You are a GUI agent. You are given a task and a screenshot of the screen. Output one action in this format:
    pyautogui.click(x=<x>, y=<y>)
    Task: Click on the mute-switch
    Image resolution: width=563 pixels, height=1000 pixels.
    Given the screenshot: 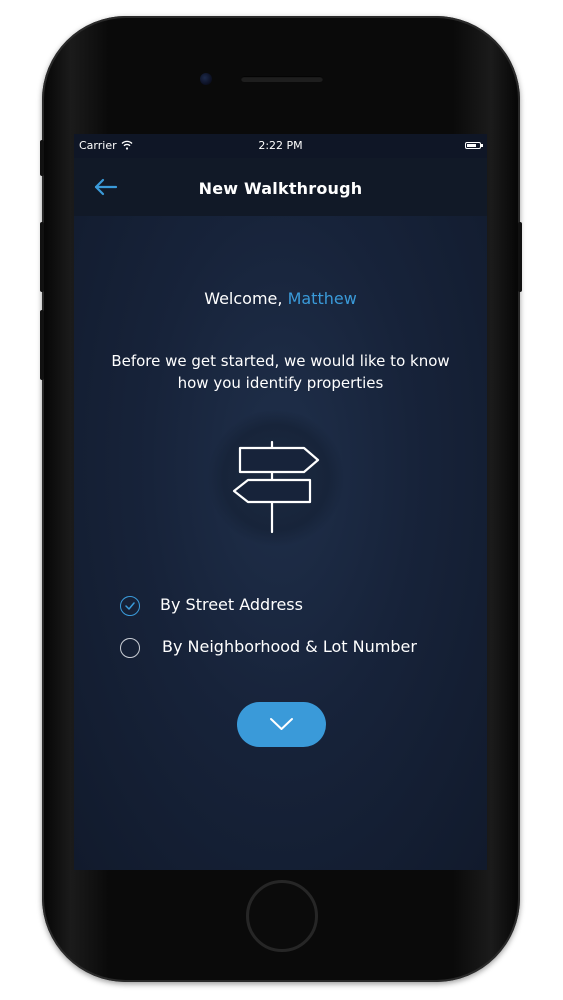 What is the action you would take?
    pyautogui.click(x=42, y=158)
    